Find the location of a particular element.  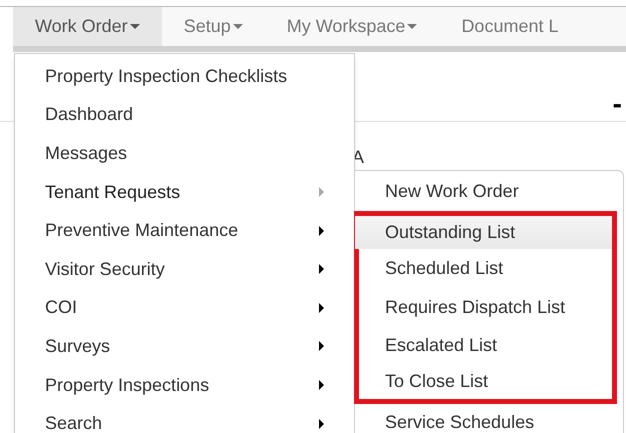

menu-item: Surveys is located at coordinates (184, 346).